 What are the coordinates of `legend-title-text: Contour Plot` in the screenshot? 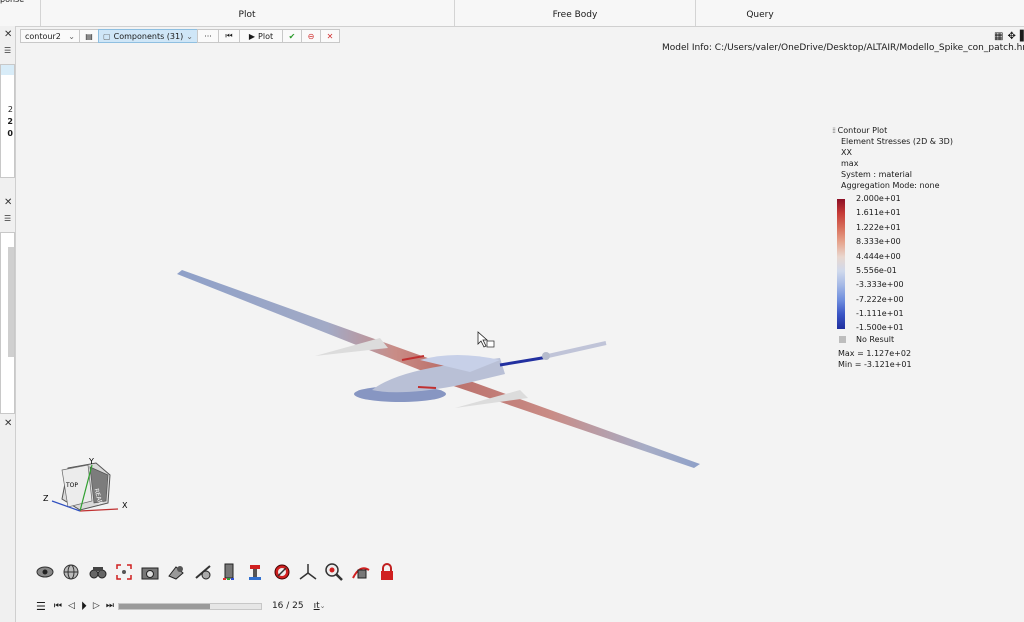 It's located at (862, 130).